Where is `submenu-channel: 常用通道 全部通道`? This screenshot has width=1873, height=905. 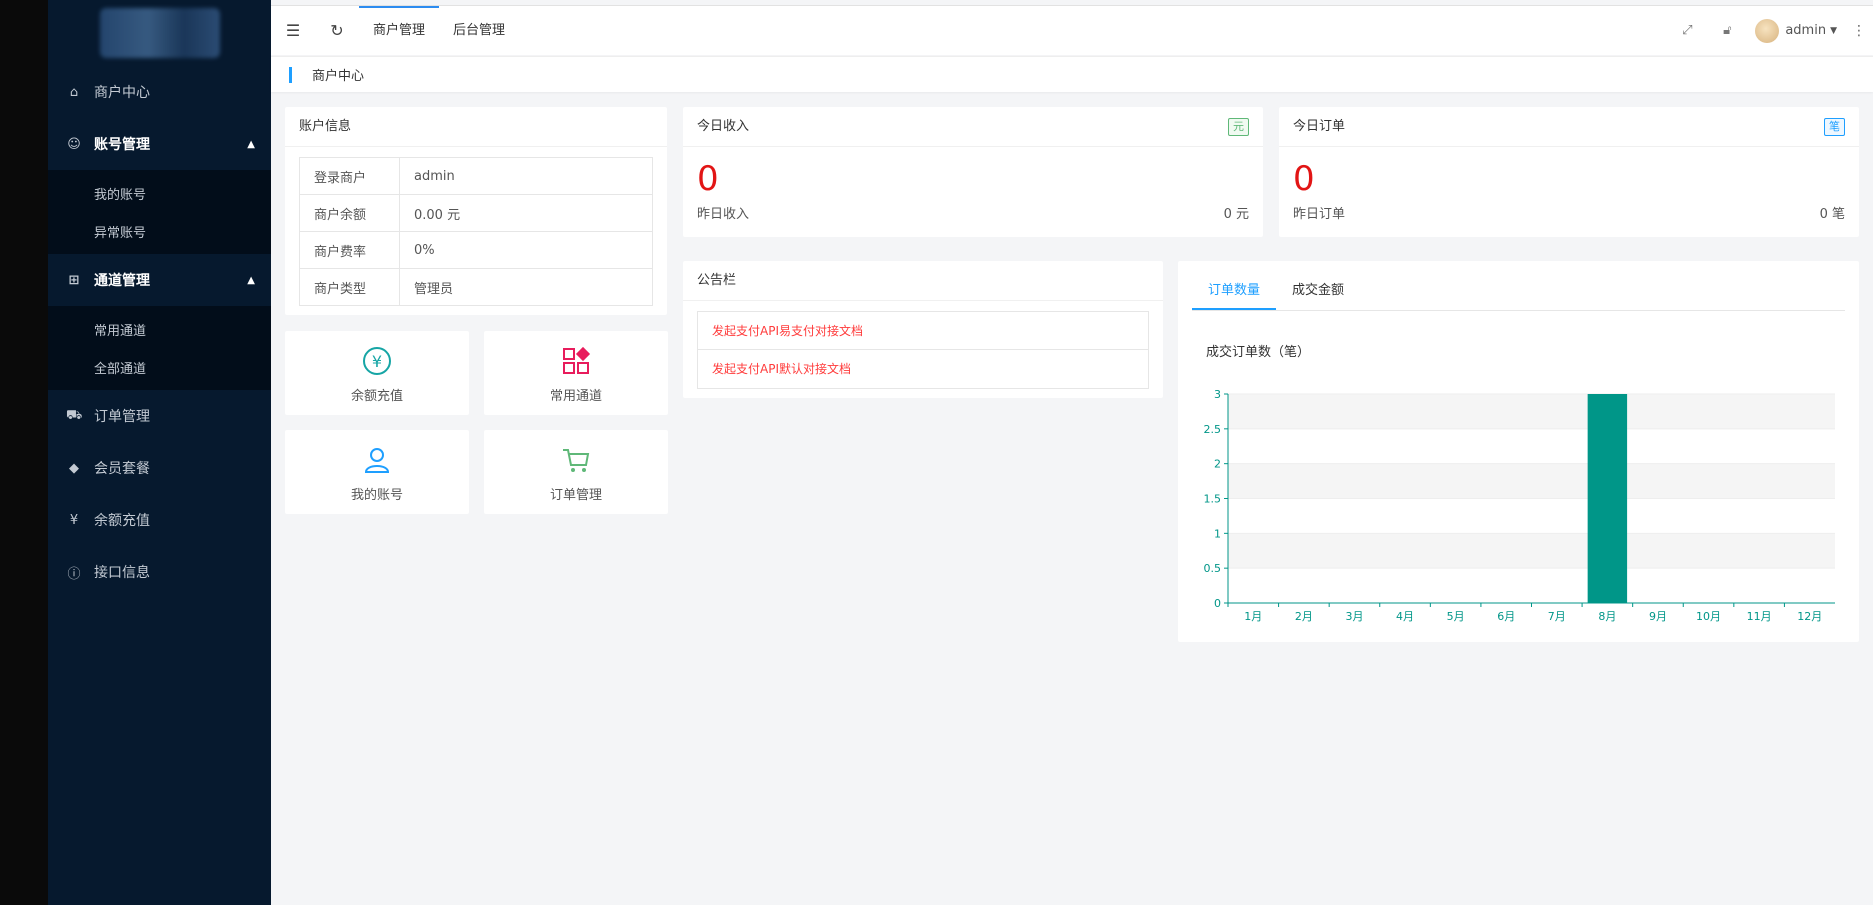
submenu-channel: 常用通道 全部通道 is located at coordinates (159, 348).